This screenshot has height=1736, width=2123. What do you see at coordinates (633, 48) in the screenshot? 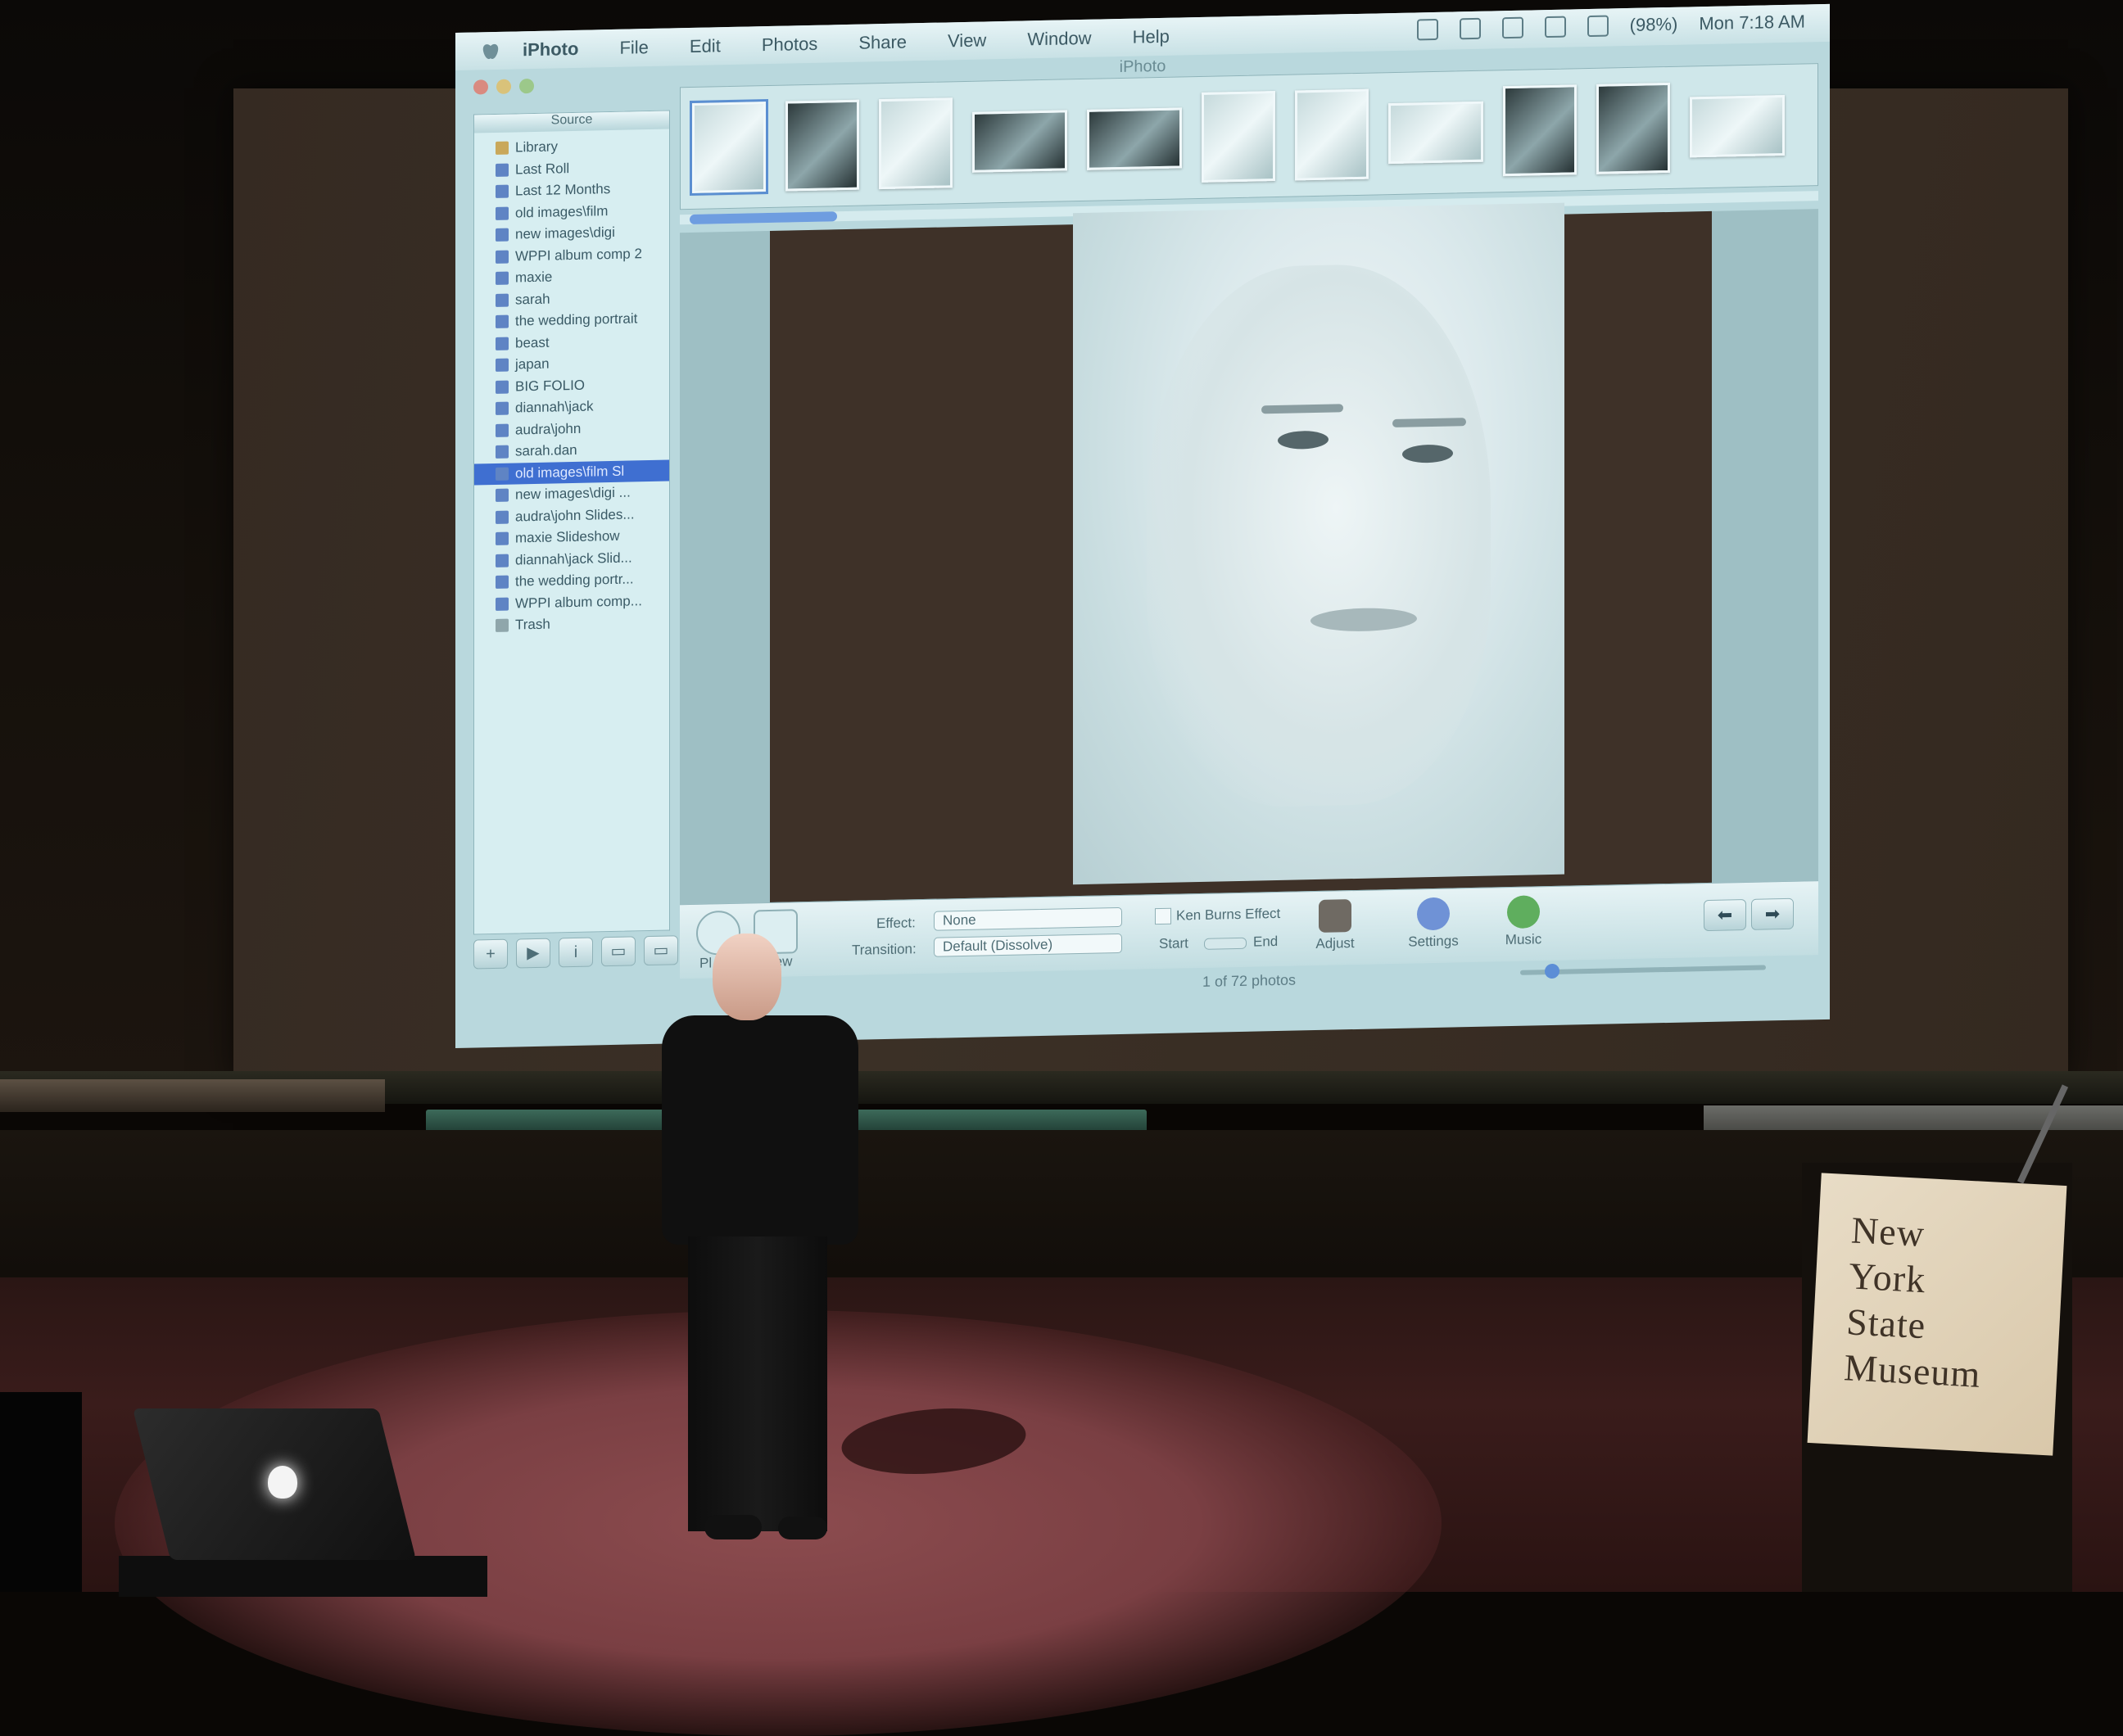
I see `menu-file: File` at bounding box center [633, 48].